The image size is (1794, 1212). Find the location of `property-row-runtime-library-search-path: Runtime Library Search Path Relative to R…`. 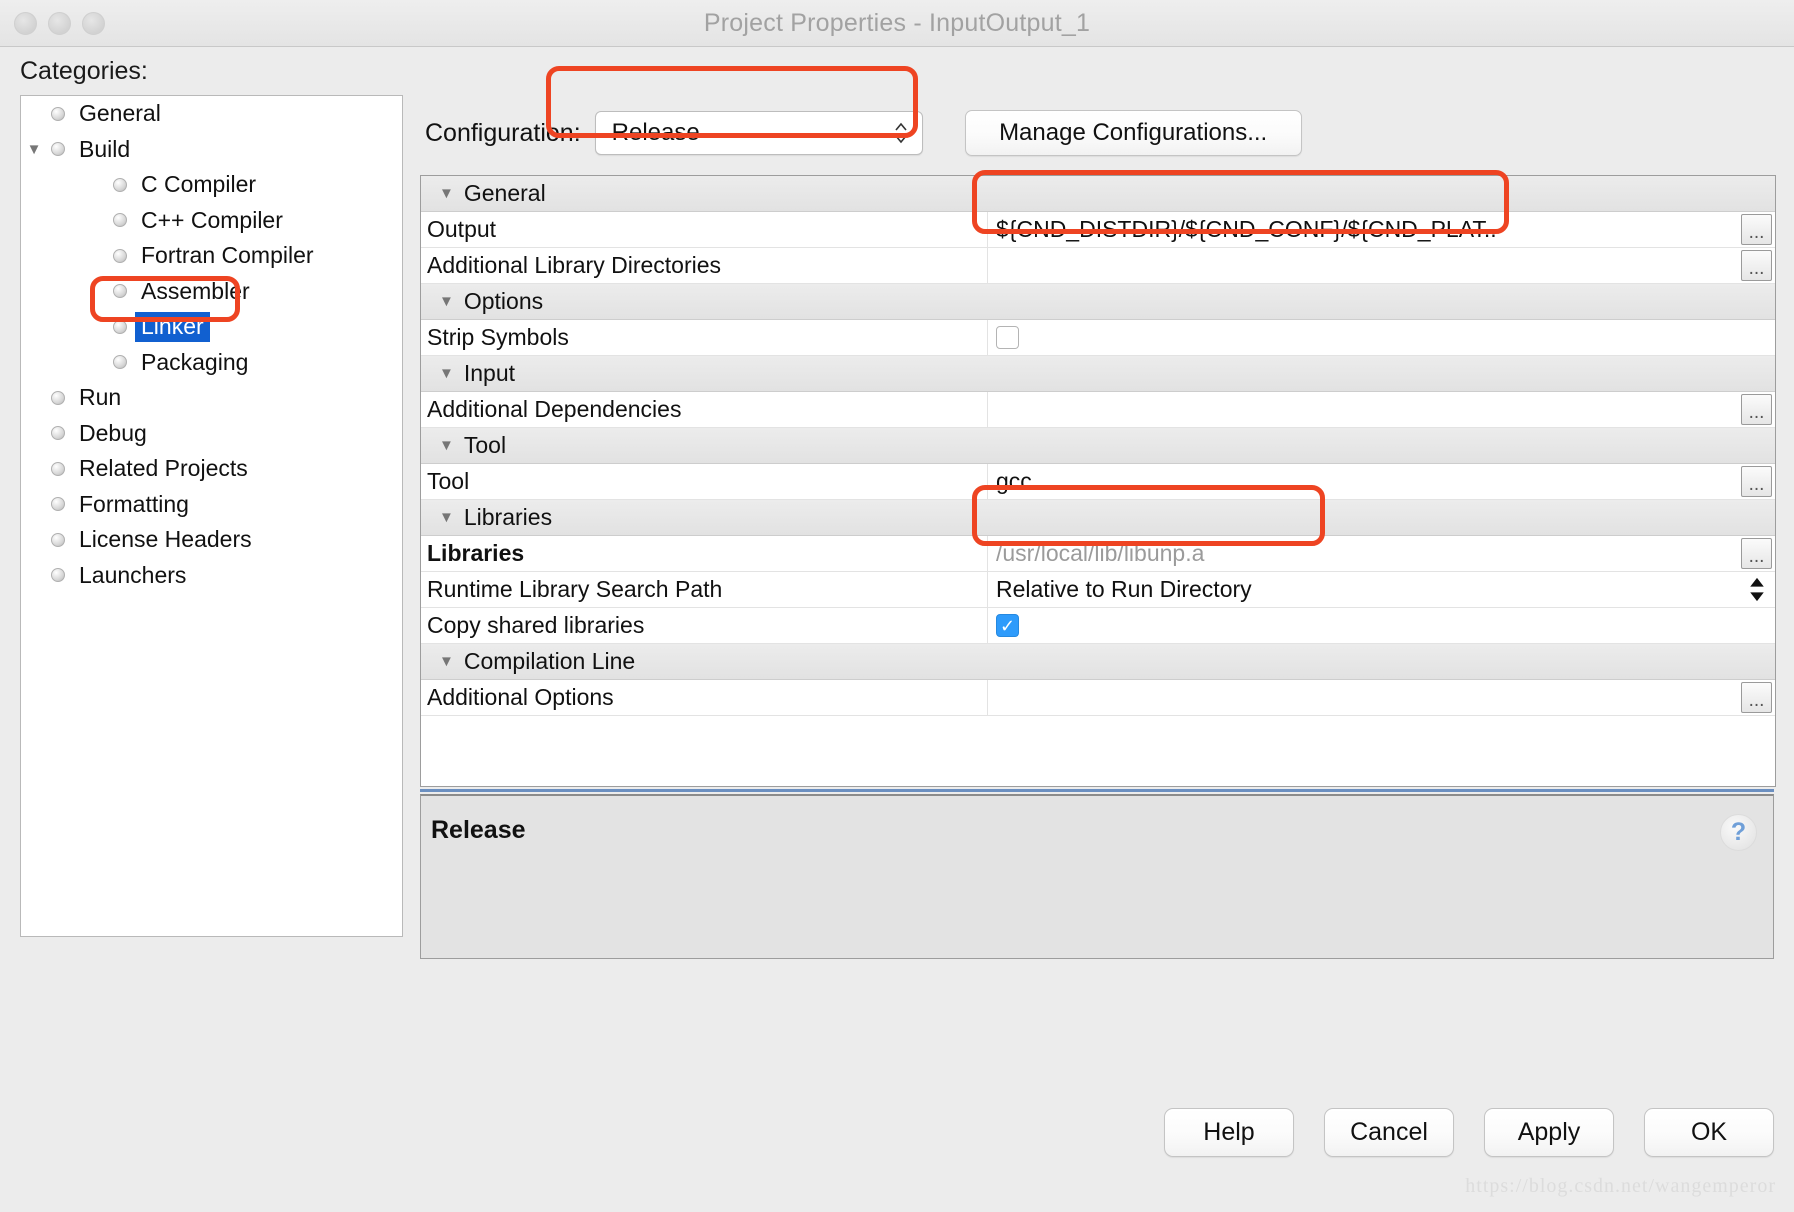

property-row-runtime-library-search-path: Runtime Library Search Path Relative to R… is located at coordinates (1098, 590).